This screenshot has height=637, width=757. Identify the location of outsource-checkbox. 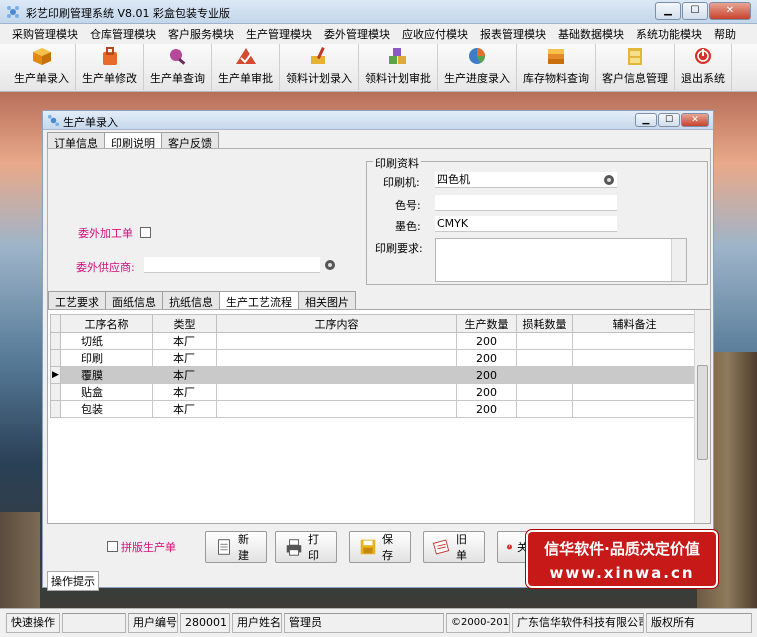
(145, 232).